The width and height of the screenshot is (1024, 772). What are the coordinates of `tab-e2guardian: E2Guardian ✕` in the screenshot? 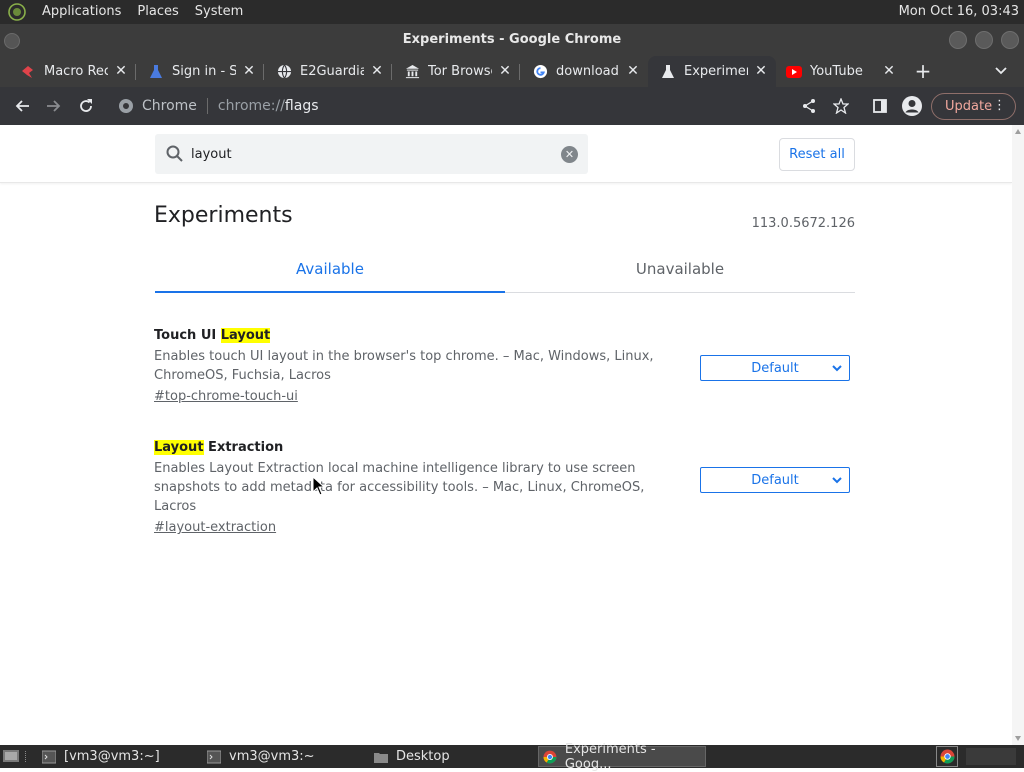 It's located at (324, 71).